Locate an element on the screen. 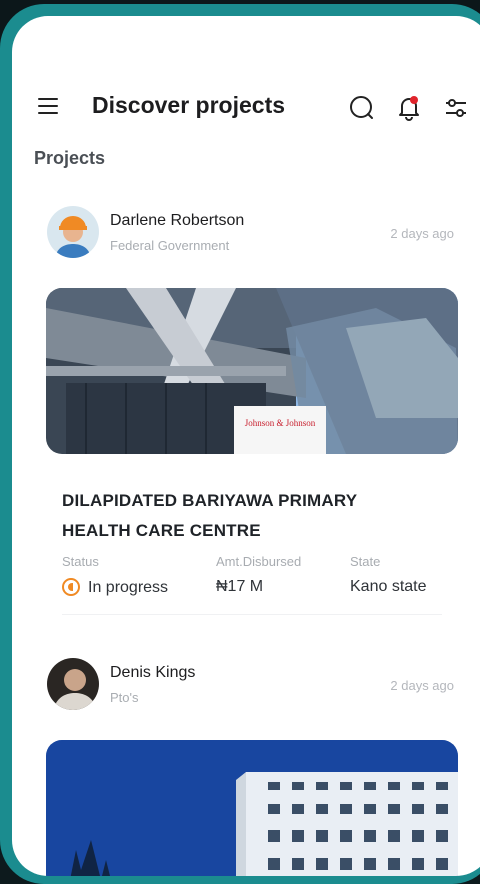  card-header: Denis Kings Pto's 2 days ago is located at coordinates (252, 688).